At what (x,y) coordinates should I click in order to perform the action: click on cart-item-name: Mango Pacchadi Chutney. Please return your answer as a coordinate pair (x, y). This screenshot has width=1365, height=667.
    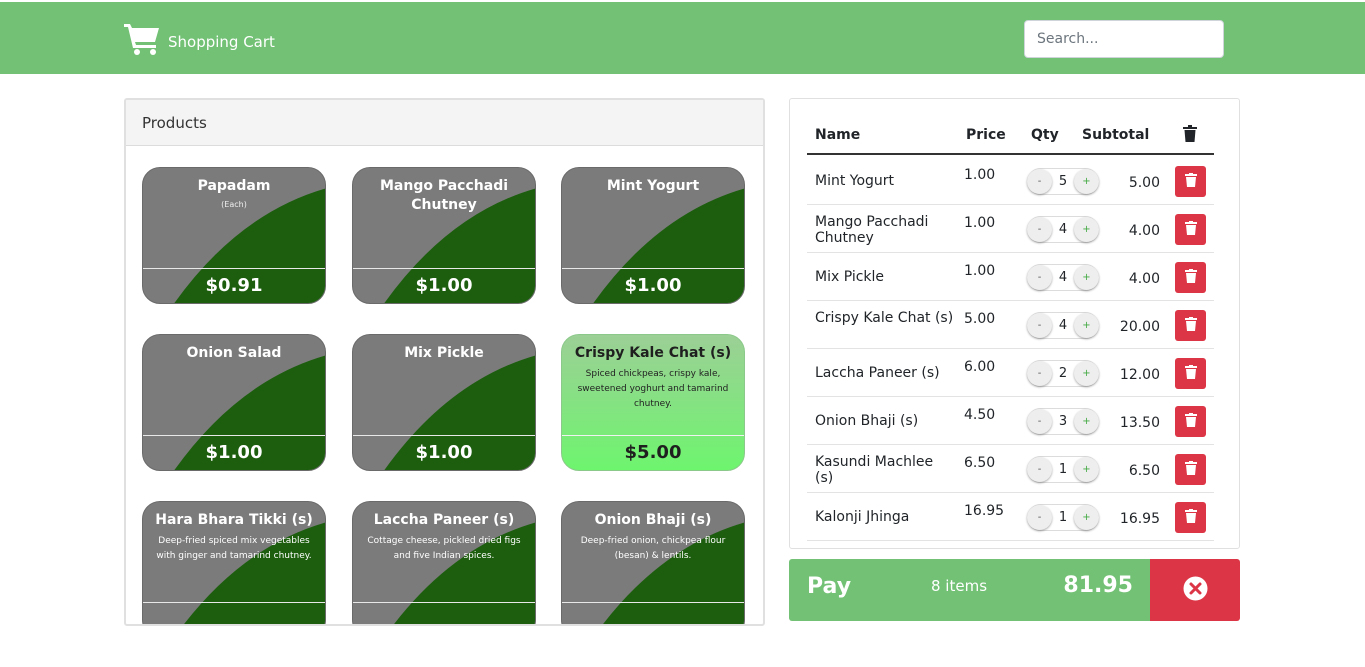
    Looking at the image, I should click on (872, 230).